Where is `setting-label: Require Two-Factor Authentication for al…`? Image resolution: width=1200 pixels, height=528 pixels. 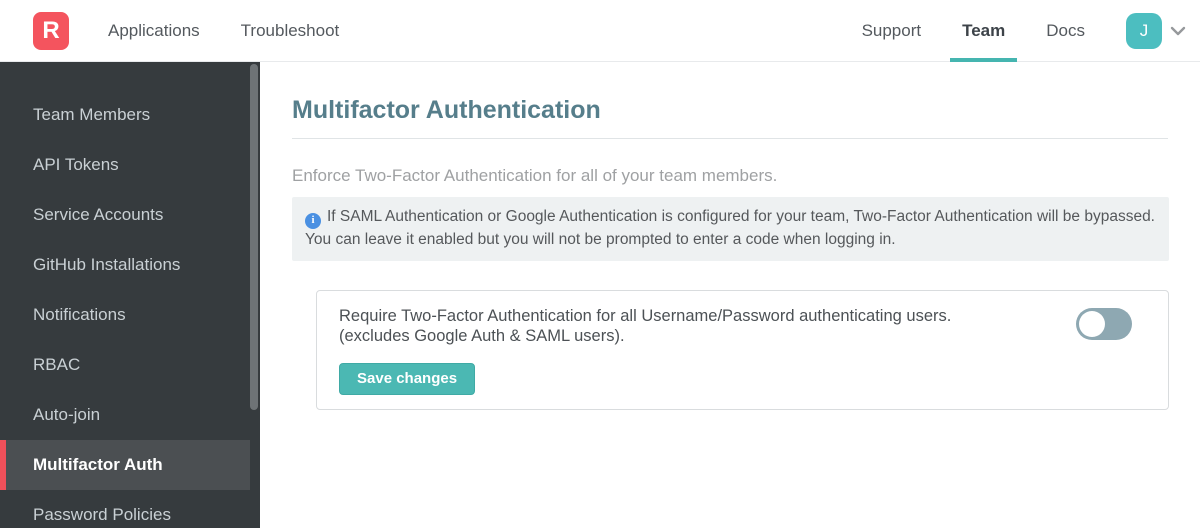 setting-label: Require Two-Factor Authentication for al… is located at coordinates (699, 326).